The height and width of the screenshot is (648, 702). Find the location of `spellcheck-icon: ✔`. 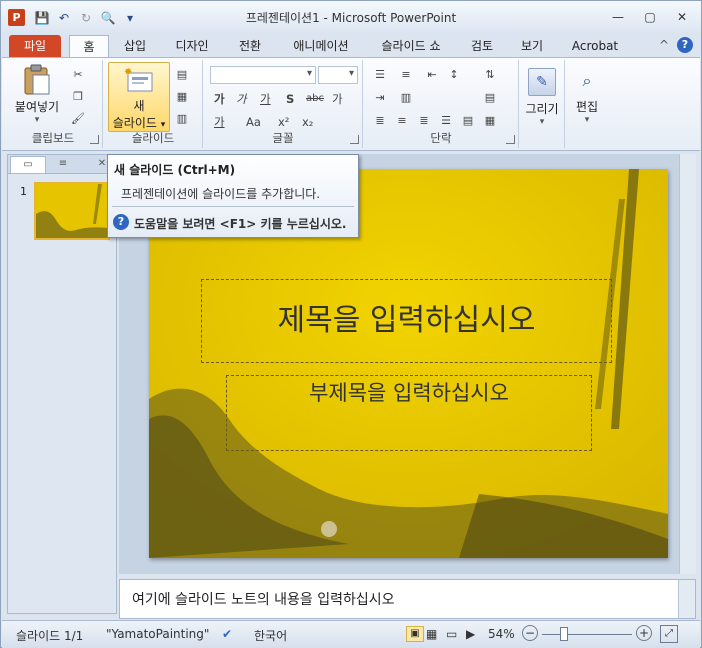

spellcheck-icon: ✔ is located at coordinates (227, 634).